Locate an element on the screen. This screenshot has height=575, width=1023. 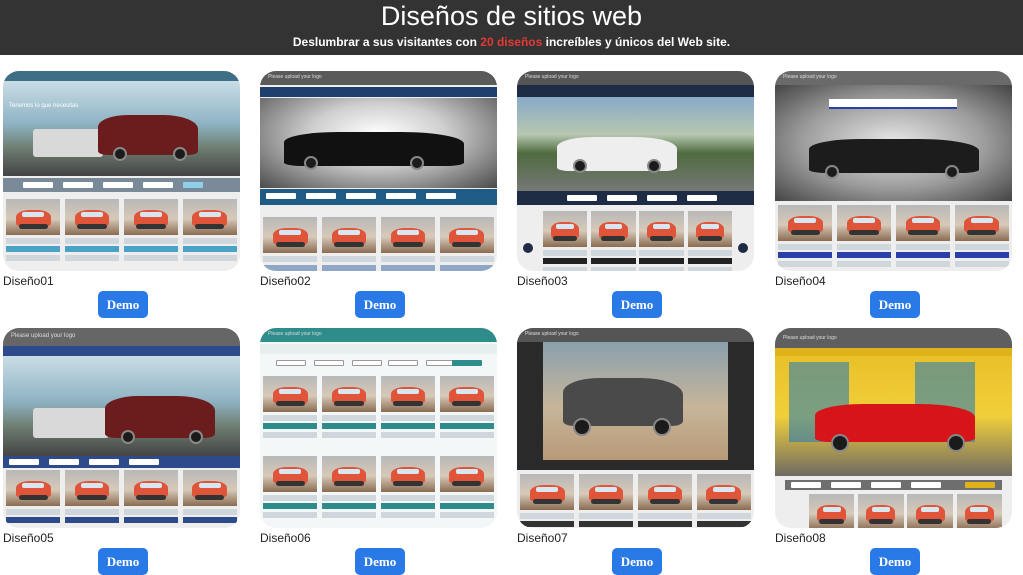
demo-button-03: Demo is located at coordinates (637, 304).